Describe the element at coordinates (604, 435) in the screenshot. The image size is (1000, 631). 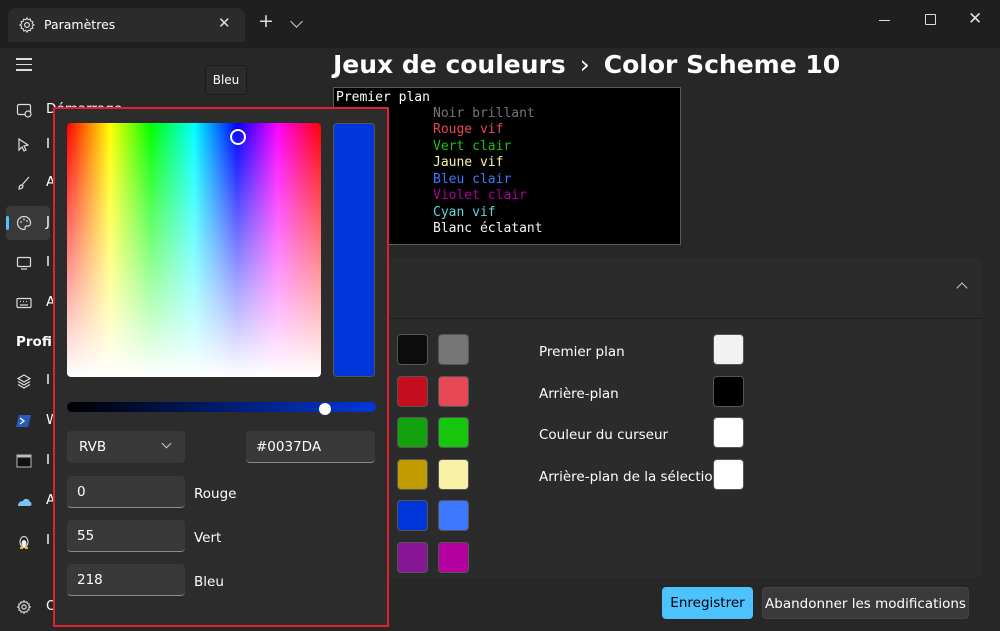
I see `cursor-color-label: Couleur du curseur` at that location.